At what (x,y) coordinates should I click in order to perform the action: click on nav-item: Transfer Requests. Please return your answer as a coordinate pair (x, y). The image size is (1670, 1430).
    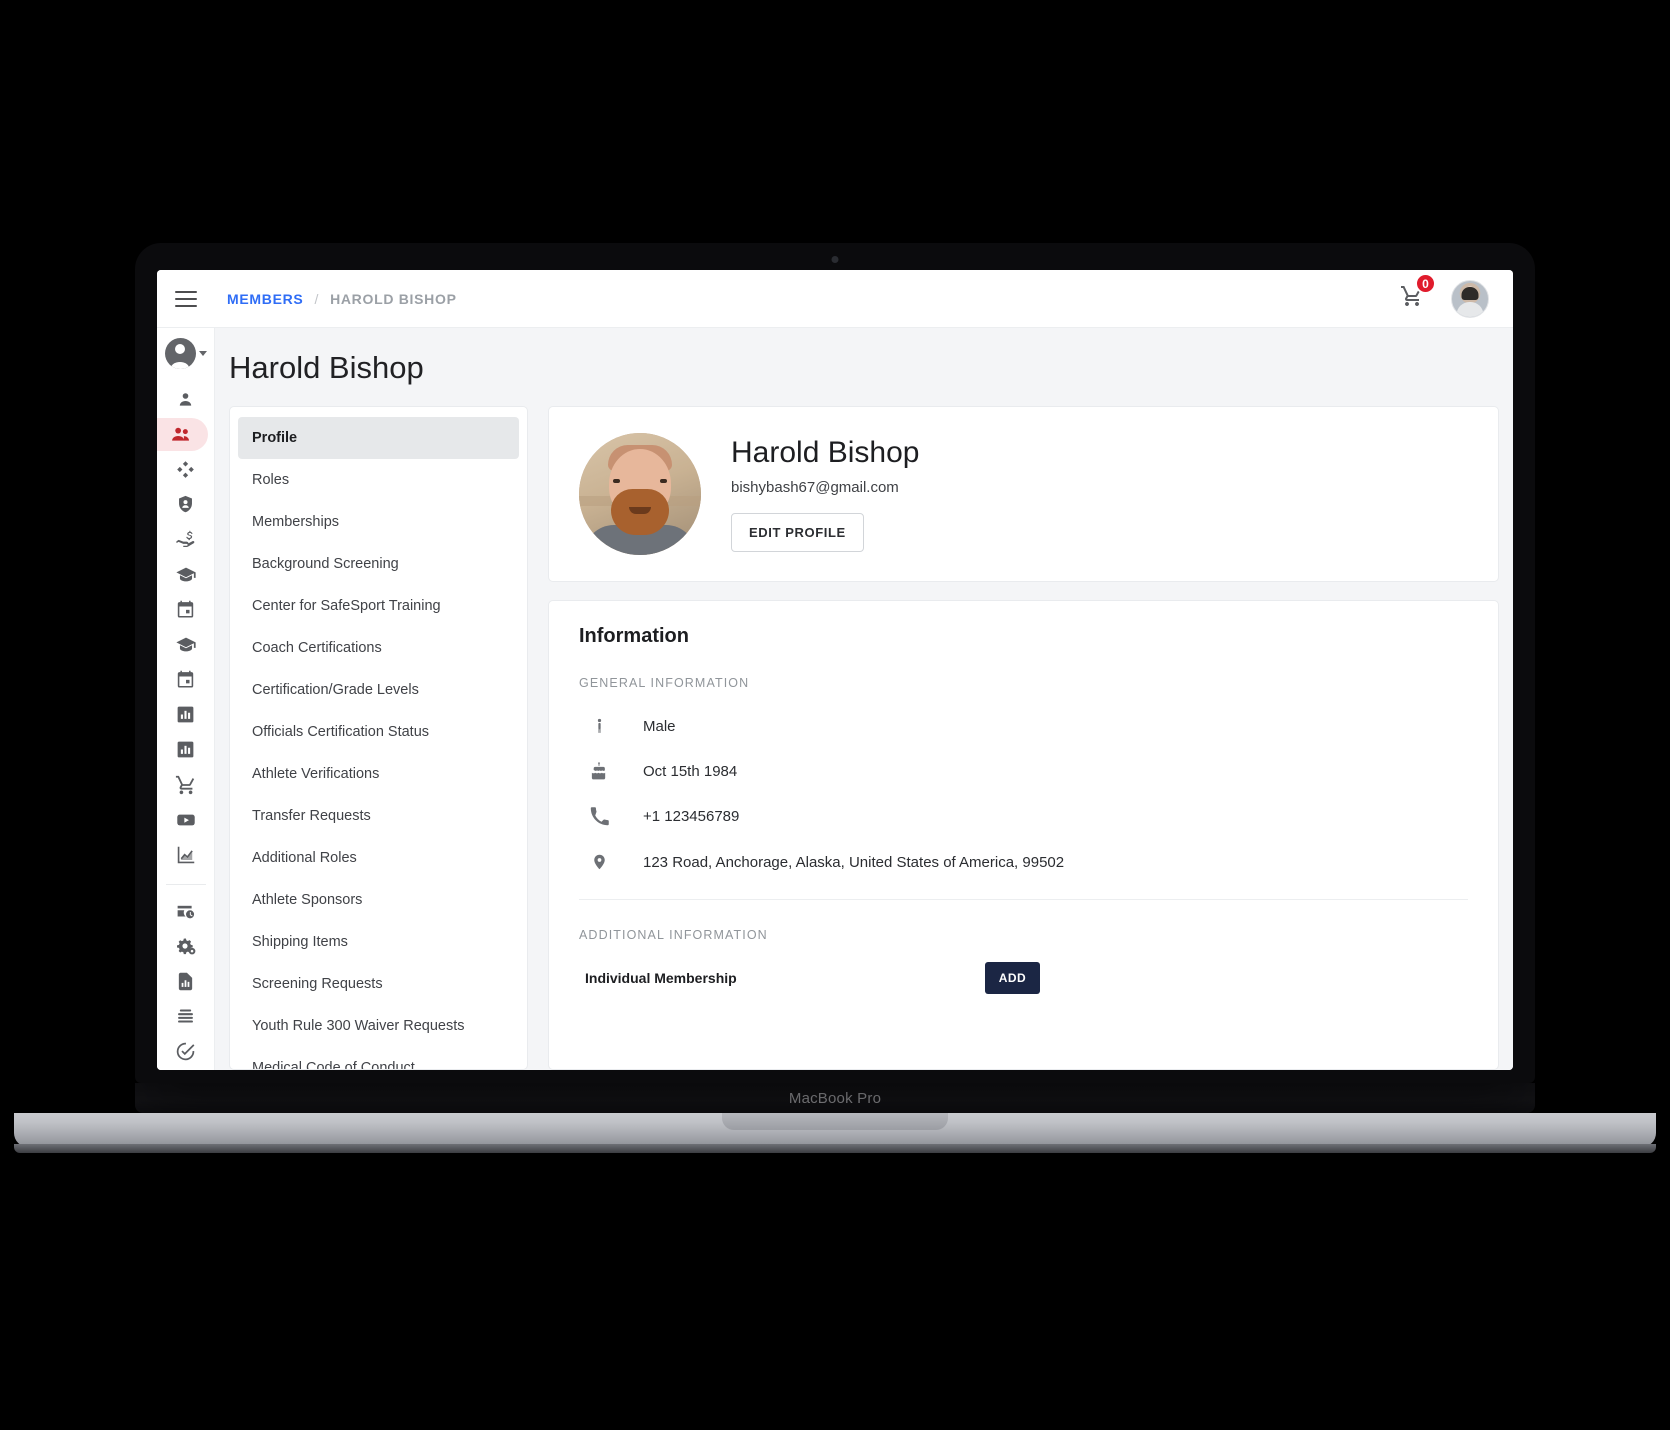
    Looking at the image, I should click on (378, 816).